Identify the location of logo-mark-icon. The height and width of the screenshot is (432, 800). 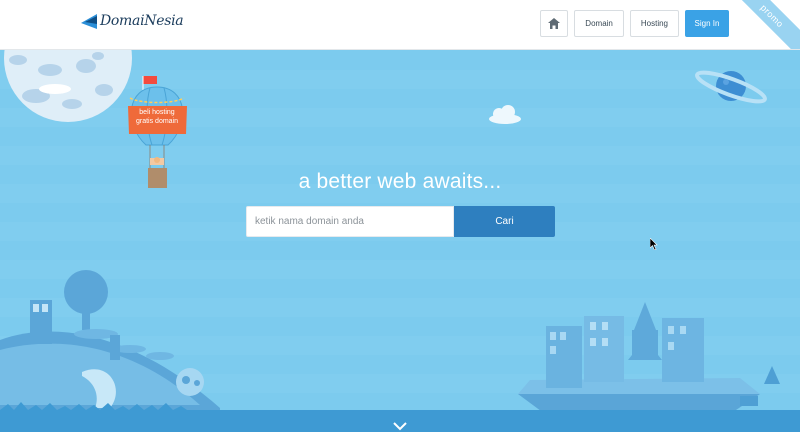
(89, 21).